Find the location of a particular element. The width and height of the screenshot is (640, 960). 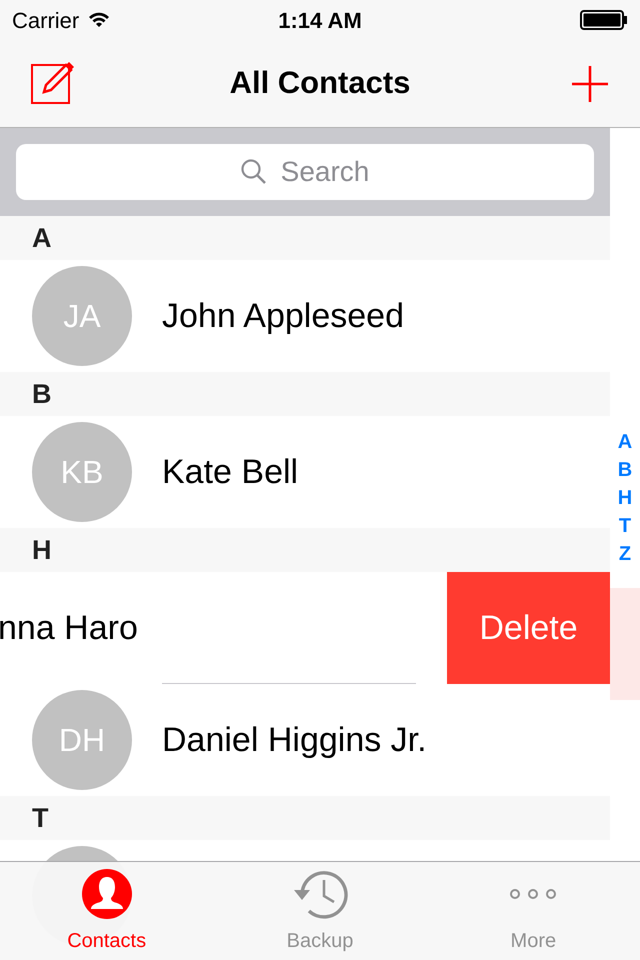

battery-icon is located at coordinates (604, 20).